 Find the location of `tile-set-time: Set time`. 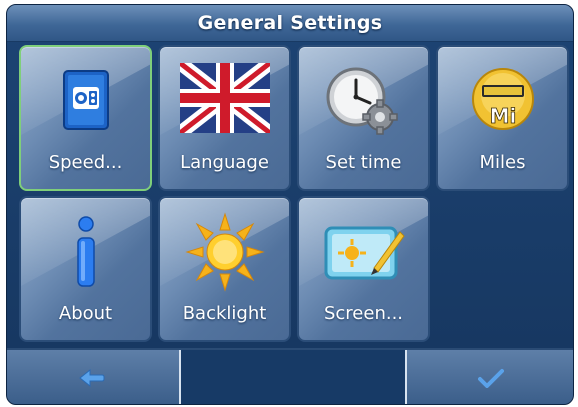

tile-set-time: Set time is located at coordinates (363, 118).